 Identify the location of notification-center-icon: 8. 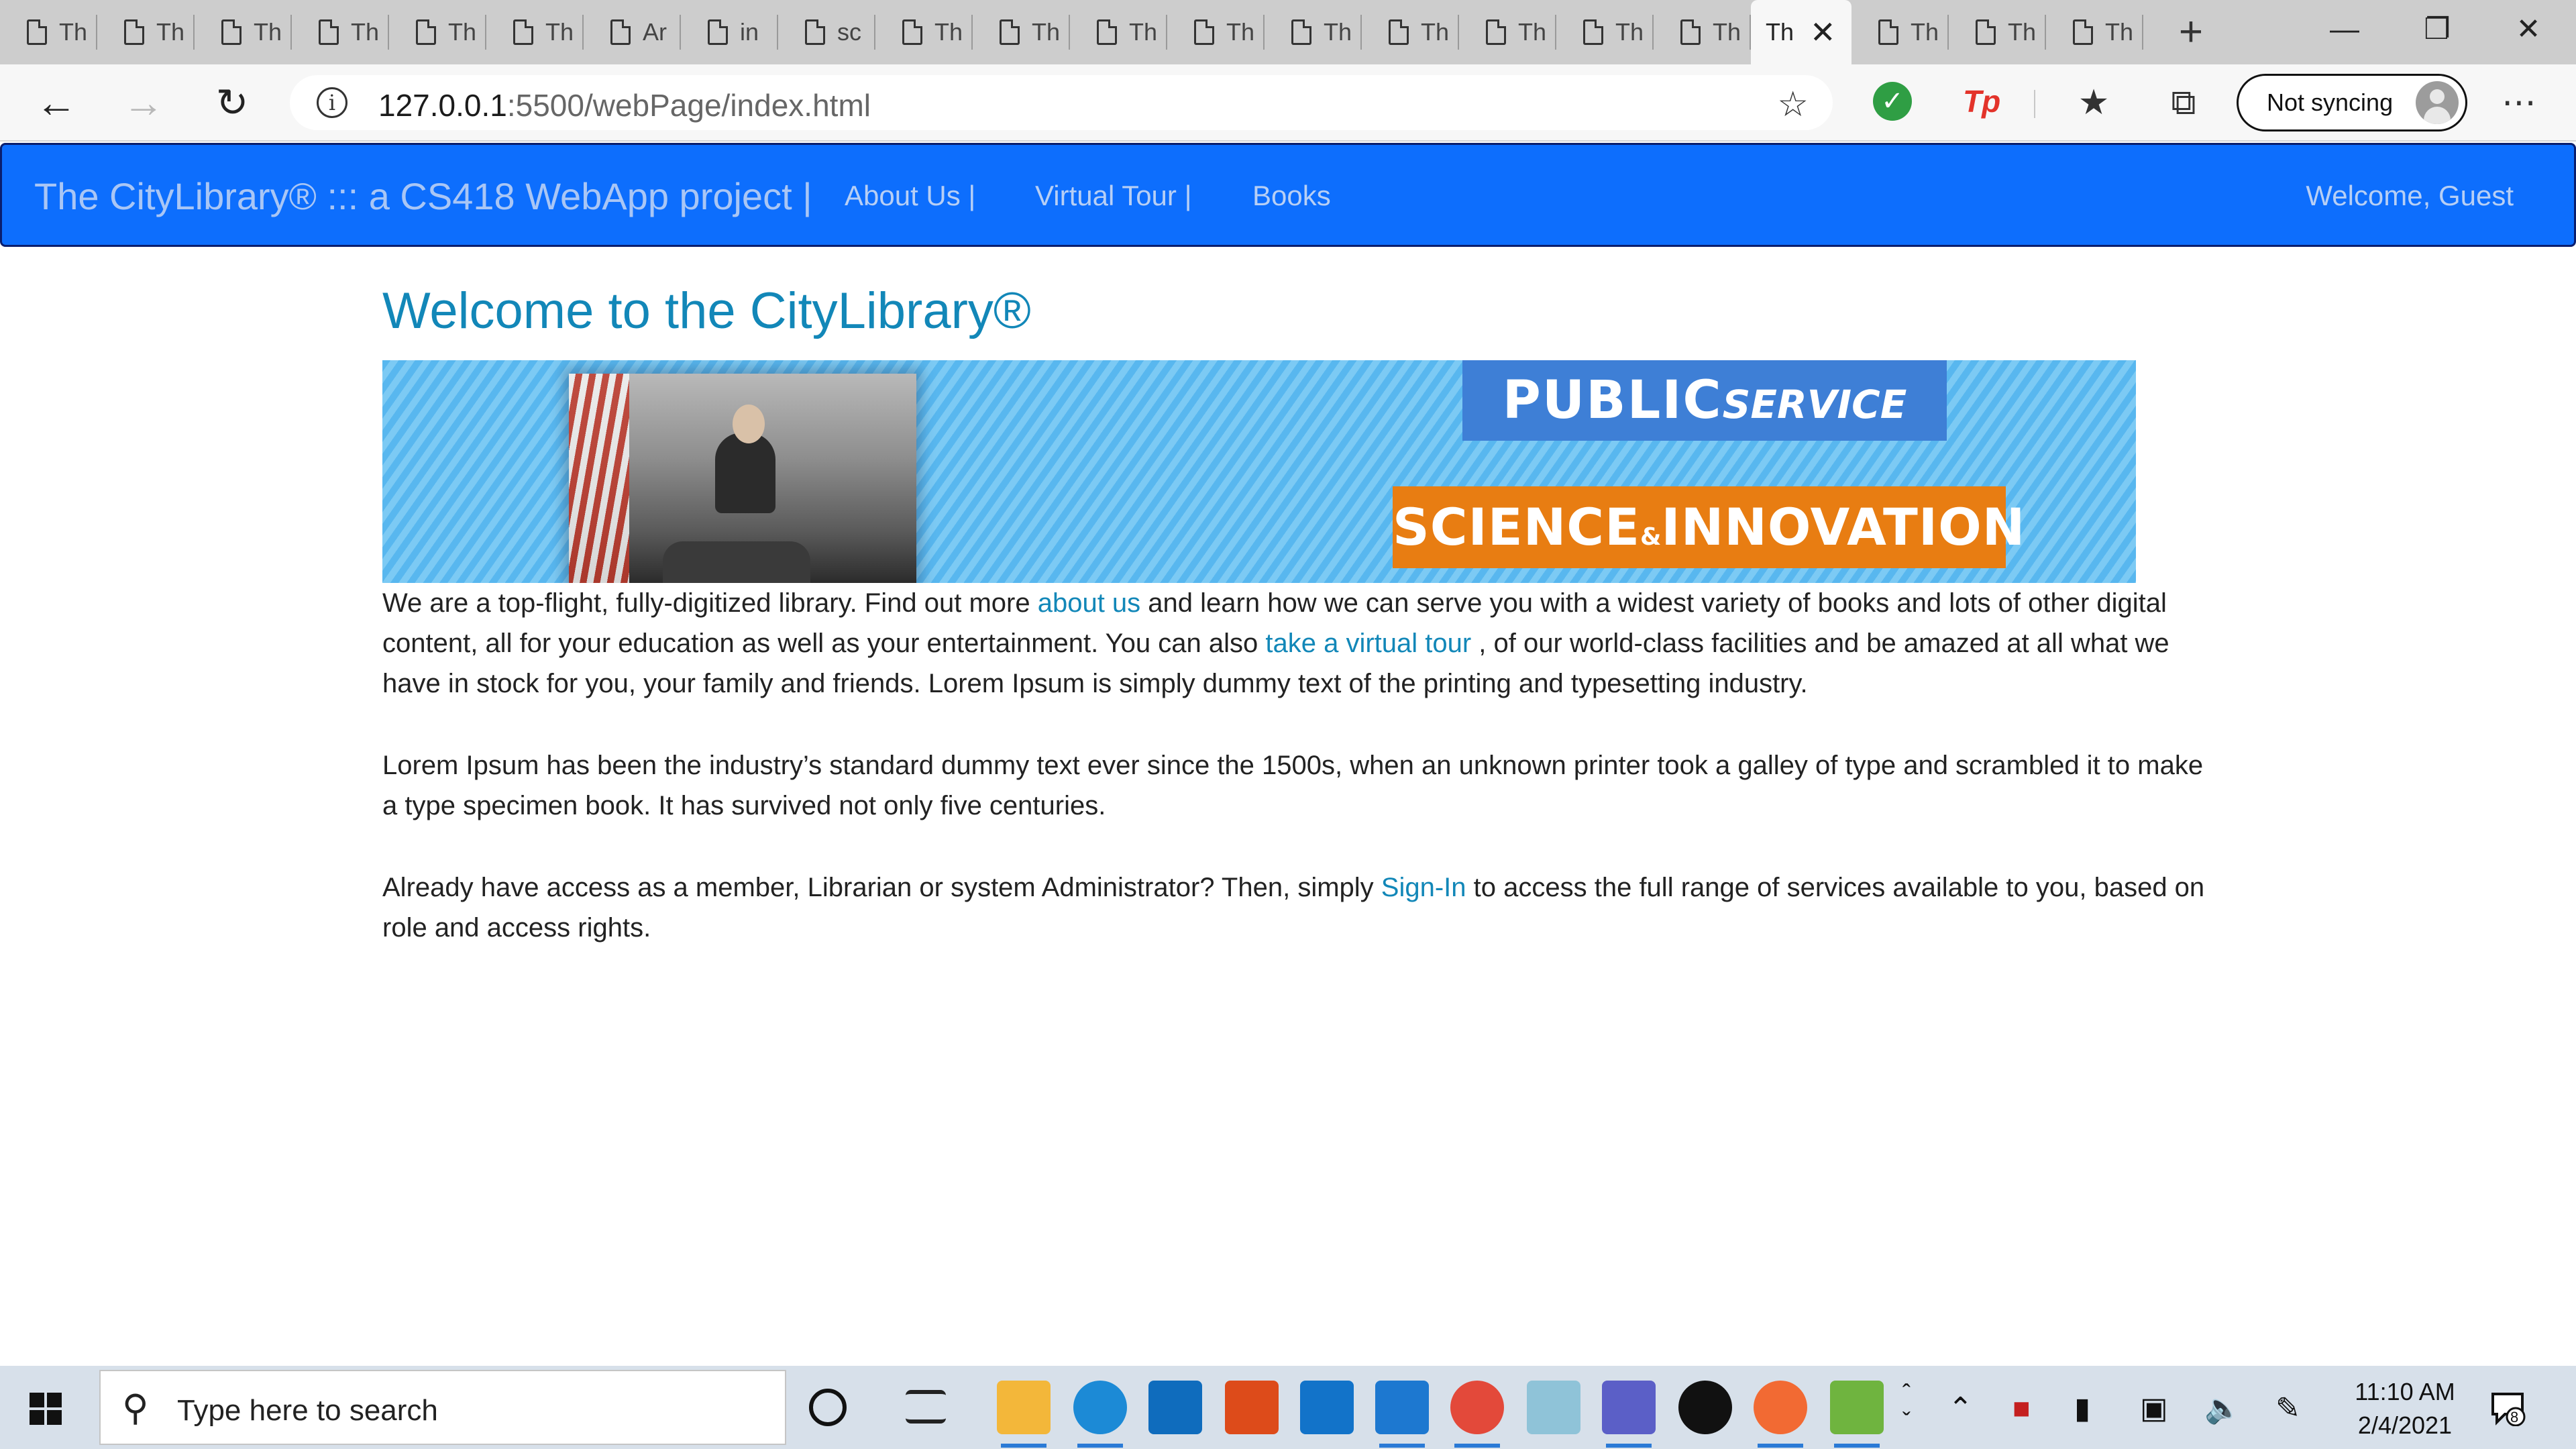
(2507, 1408).